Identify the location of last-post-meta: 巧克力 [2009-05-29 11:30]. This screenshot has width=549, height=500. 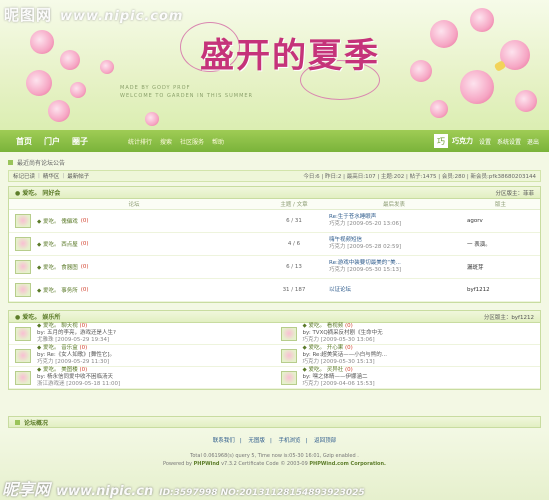
(73, 362).